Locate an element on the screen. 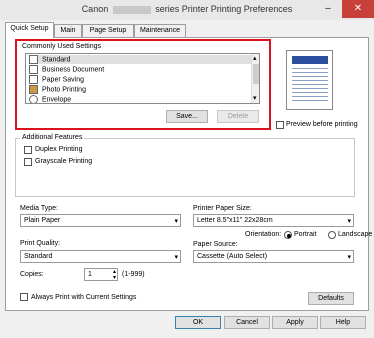  orientation-label: Orientation: is located at coordinates (263, 234).